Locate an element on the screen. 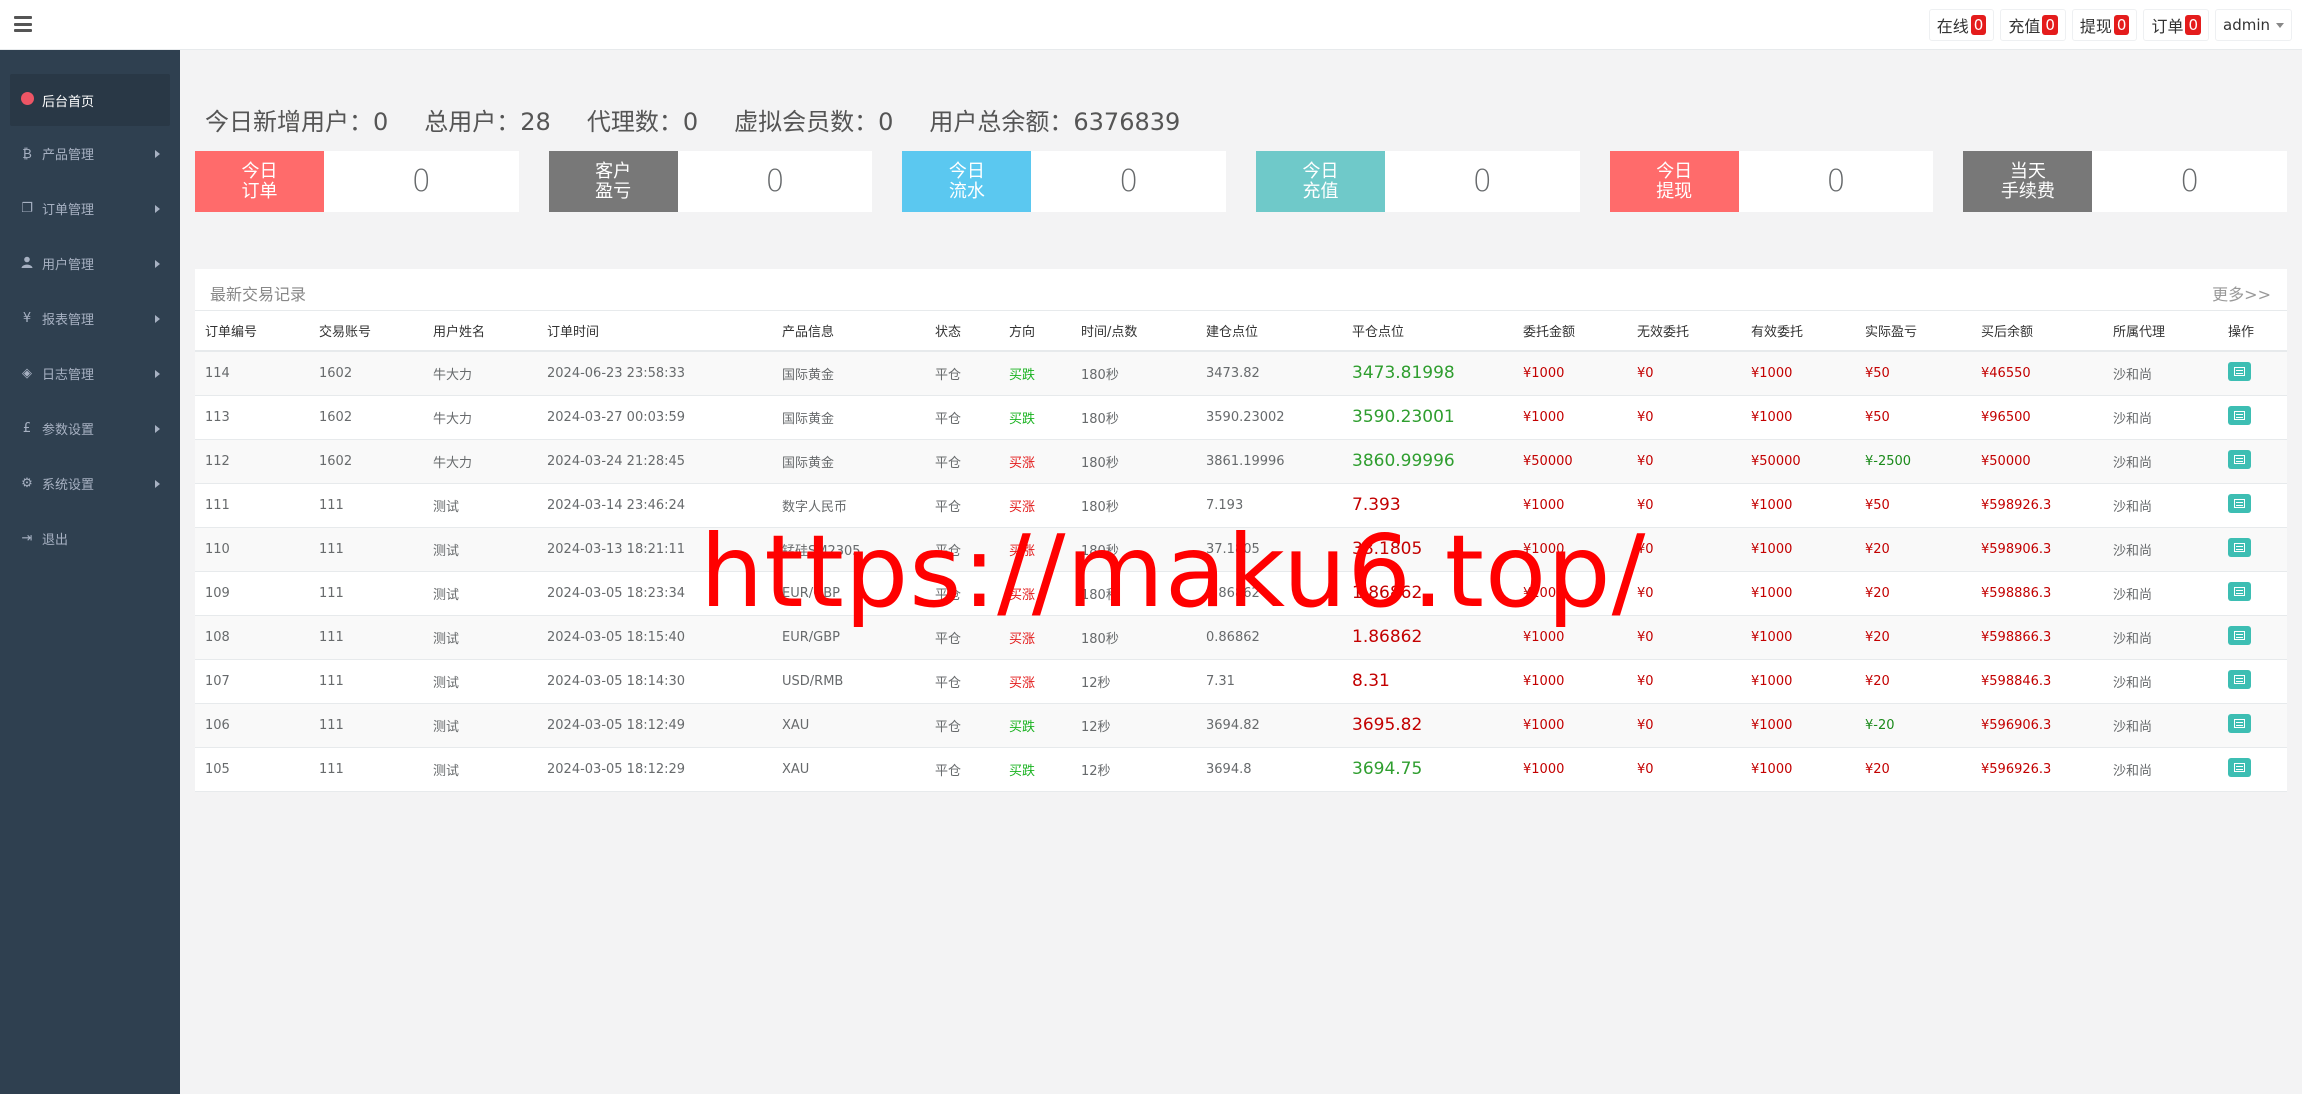  direction-cell: 买涨 is located at coordinates (1035, 593).